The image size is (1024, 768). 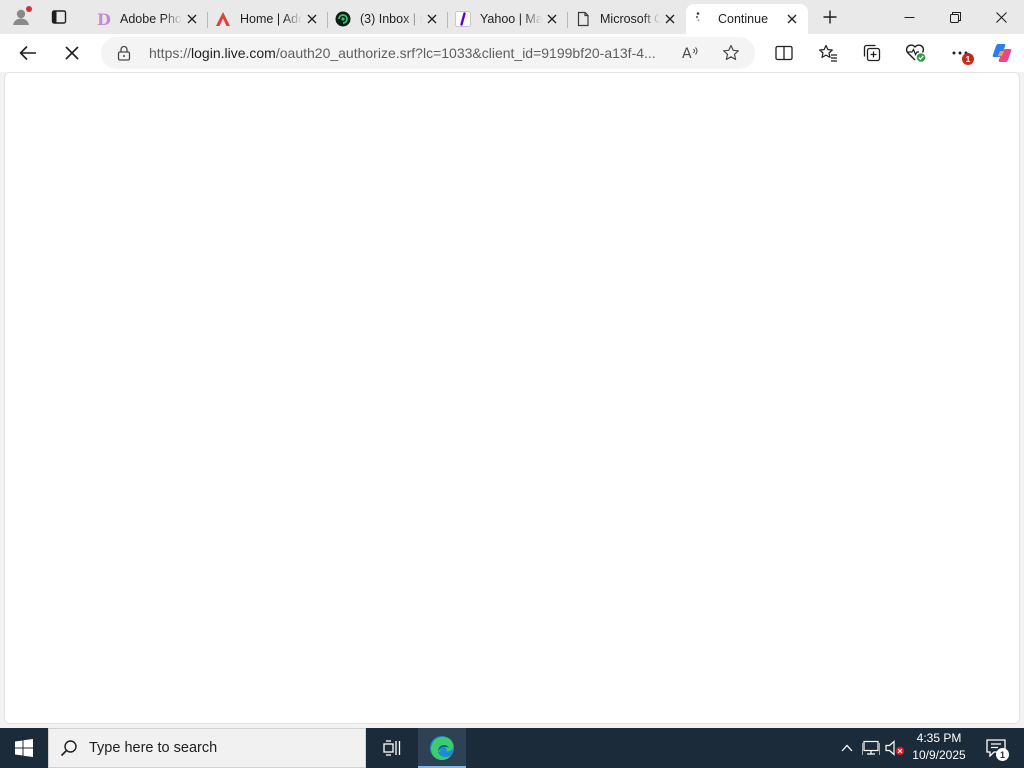 What do you see at coordinates (630, 19) in the screenshot?
I see `tab-title: Microsoft Online` at bounding box center [630, 19].